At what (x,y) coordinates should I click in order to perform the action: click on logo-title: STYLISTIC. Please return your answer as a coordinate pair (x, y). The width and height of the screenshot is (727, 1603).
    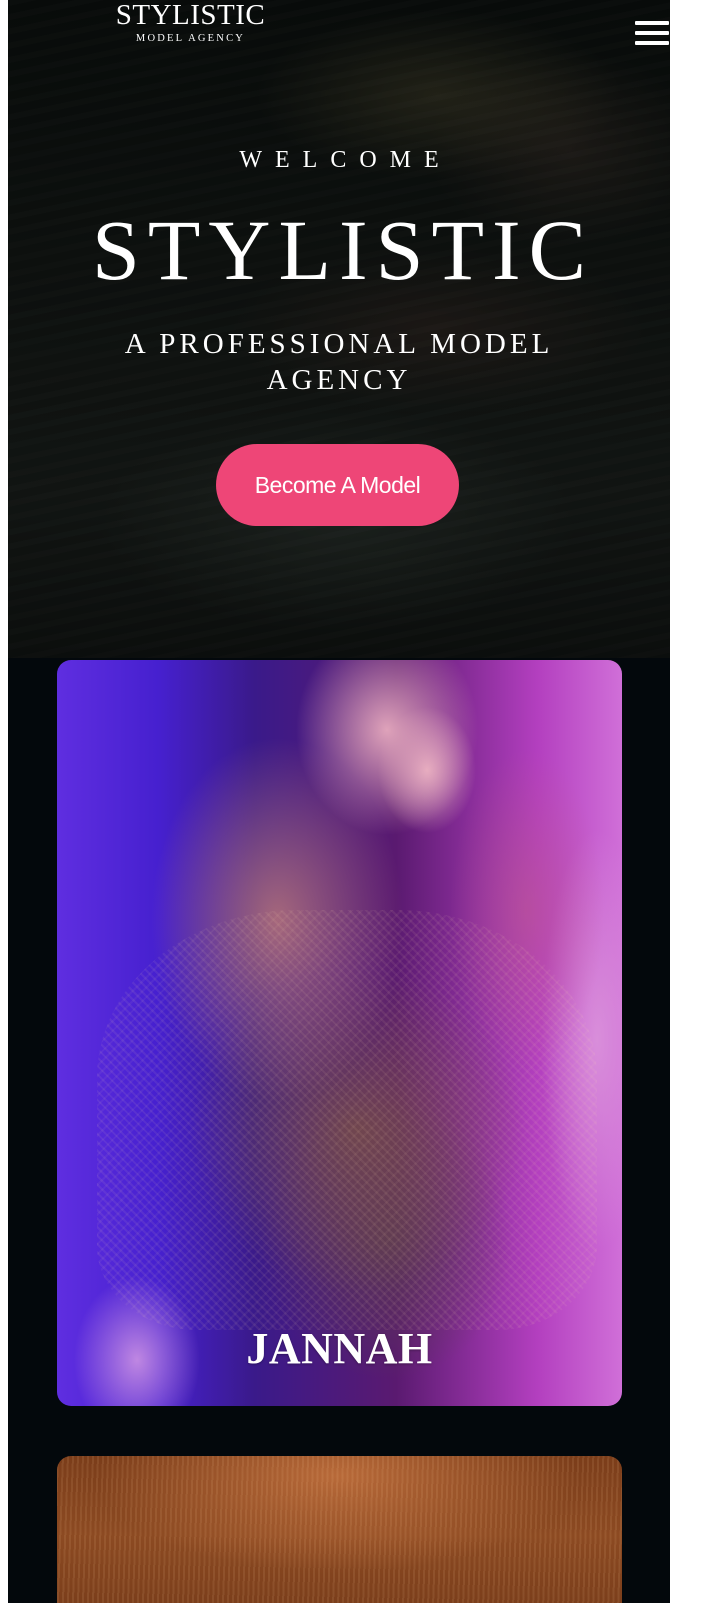
    Looking at the image, I should click on (190, 15).